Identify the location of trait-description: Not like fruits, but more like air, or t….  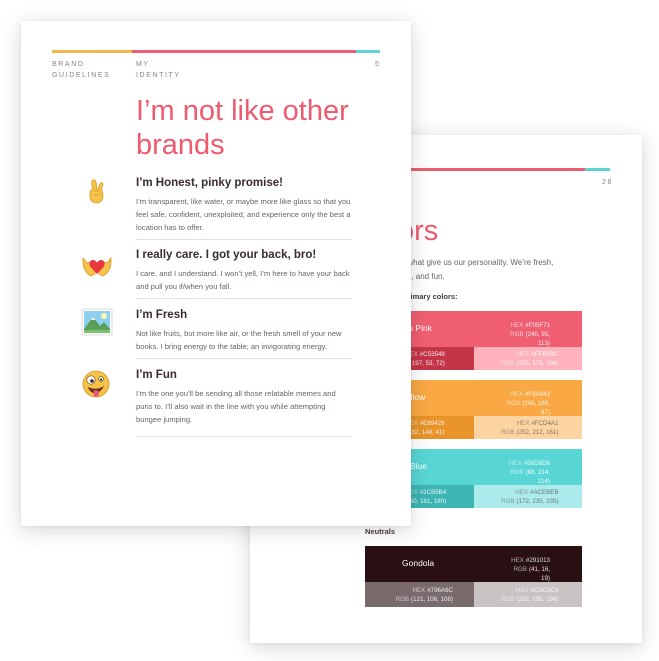
(239, 340).